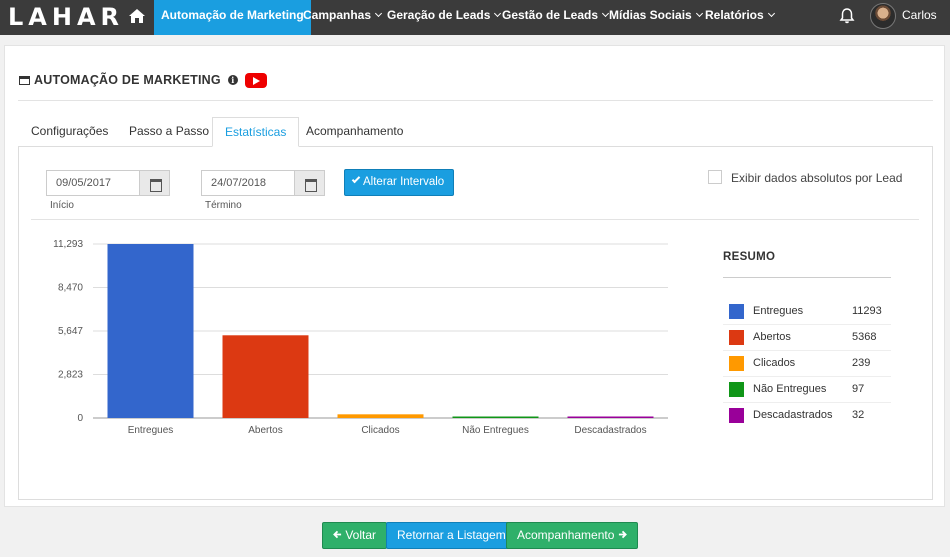  Describe the element at coordinates (650, 15) in the screenshot. I see `nav-label: Mídias Sociais` at that location.